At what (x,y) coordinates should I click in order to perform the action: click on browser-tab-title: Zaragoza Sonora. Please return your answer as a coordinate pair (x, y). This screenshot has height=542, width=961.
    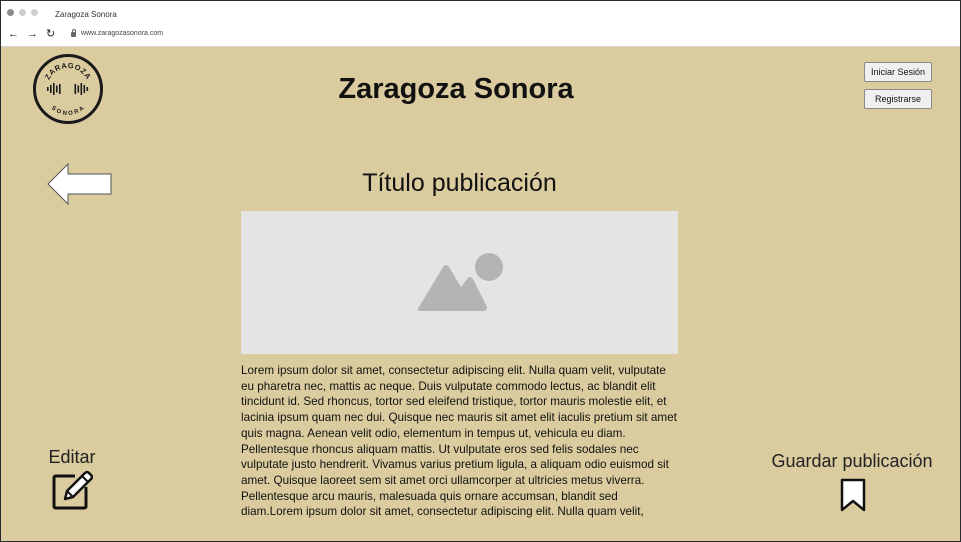
    Looking at the image, I should click on (86, 14).